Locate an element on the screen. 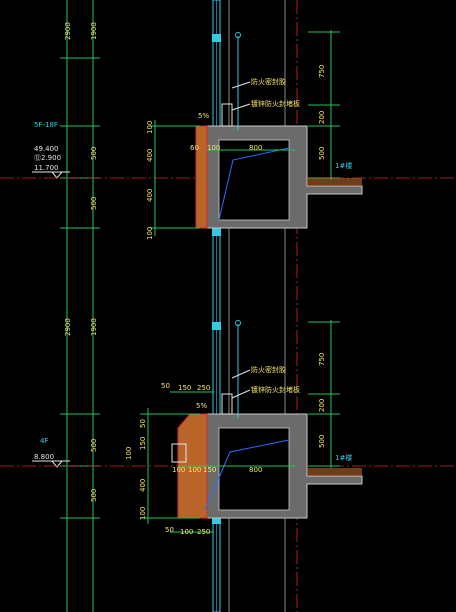 Image resolution: width=456 pixels, height=612 pixels. dim-1900-top: 1900 is located at coordinates (94, 31).